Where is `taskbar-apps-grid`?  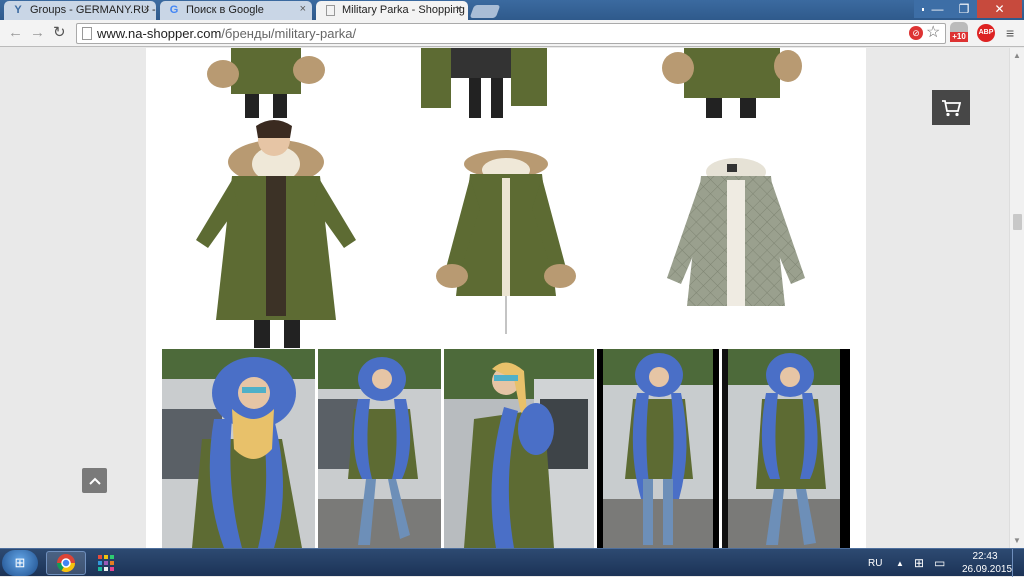 taskbar-apps-grid is located at coordinates (106, 563).